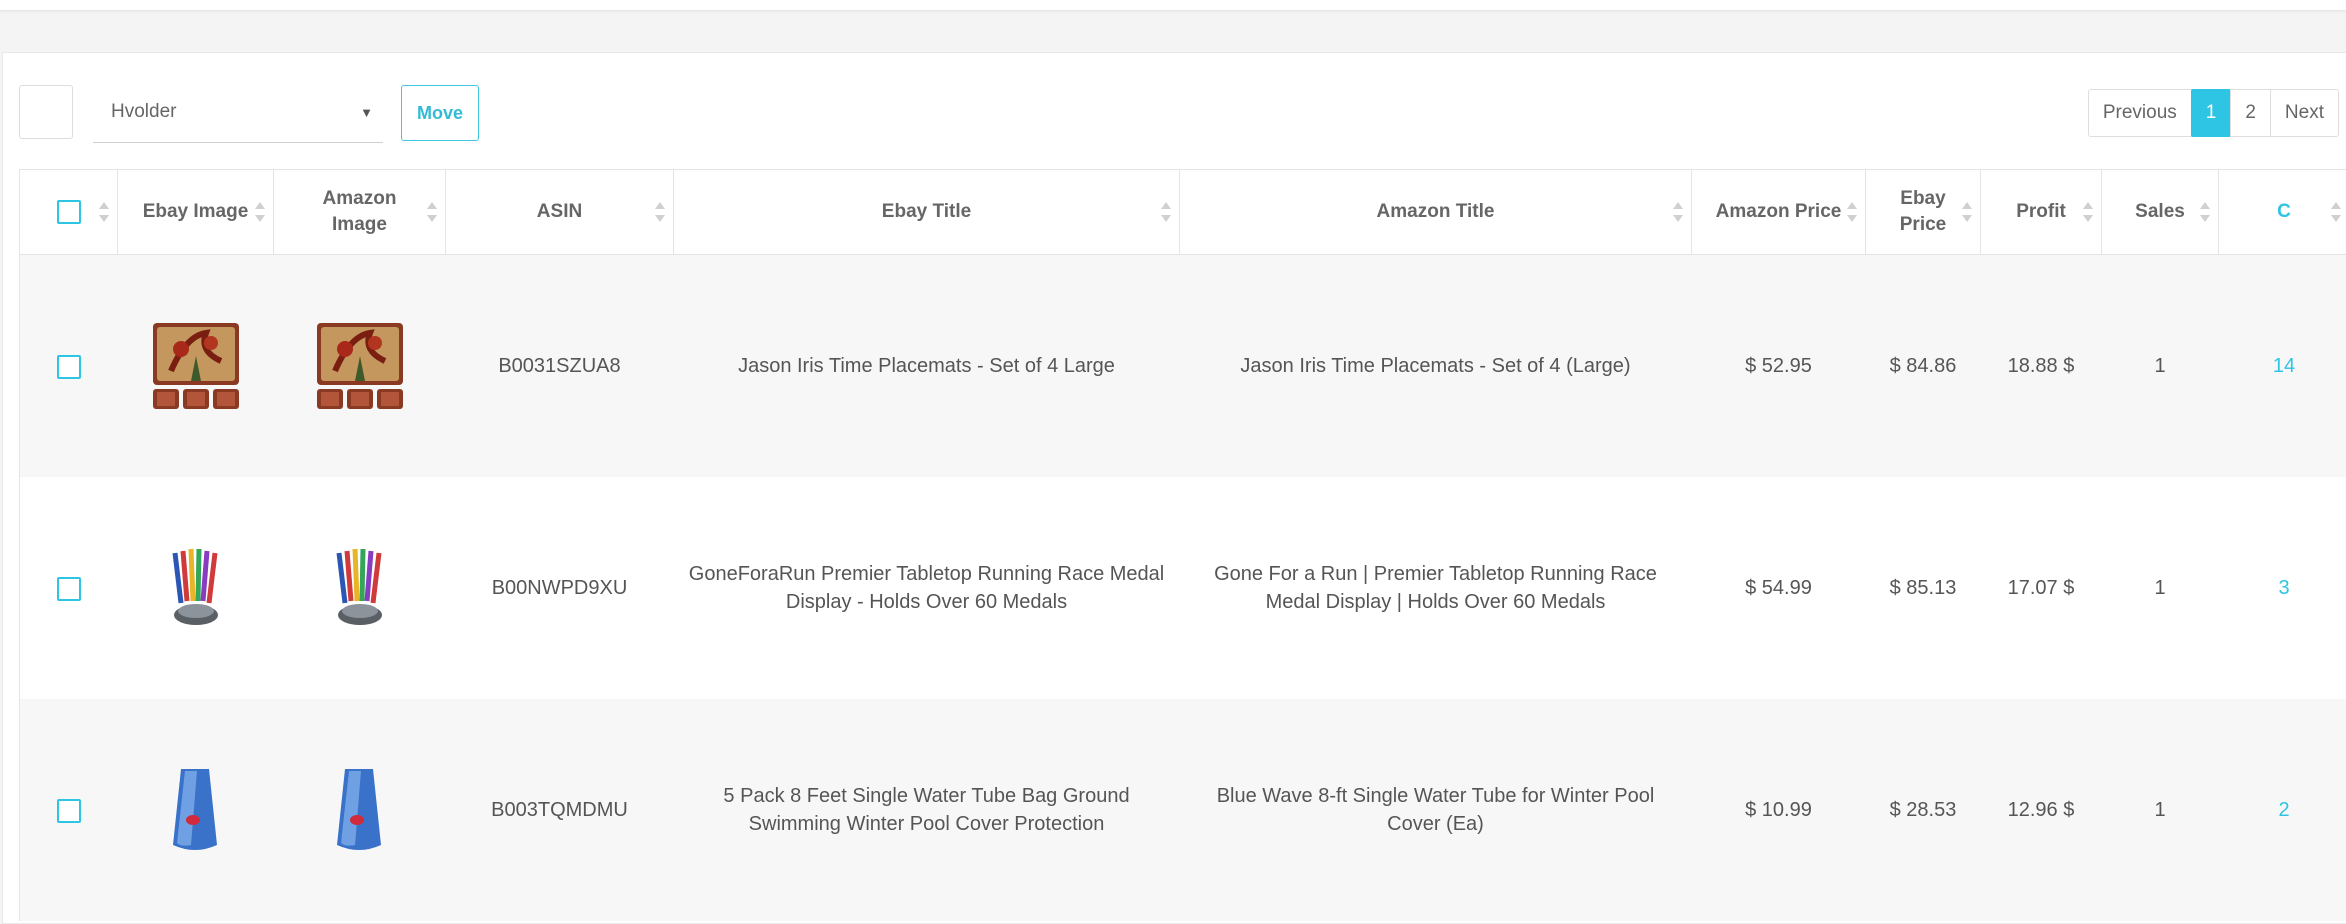  Describe the element at coordinates (560, 810) in the screenshot. I see `asin-cell: B003TQMDMU` at that location.